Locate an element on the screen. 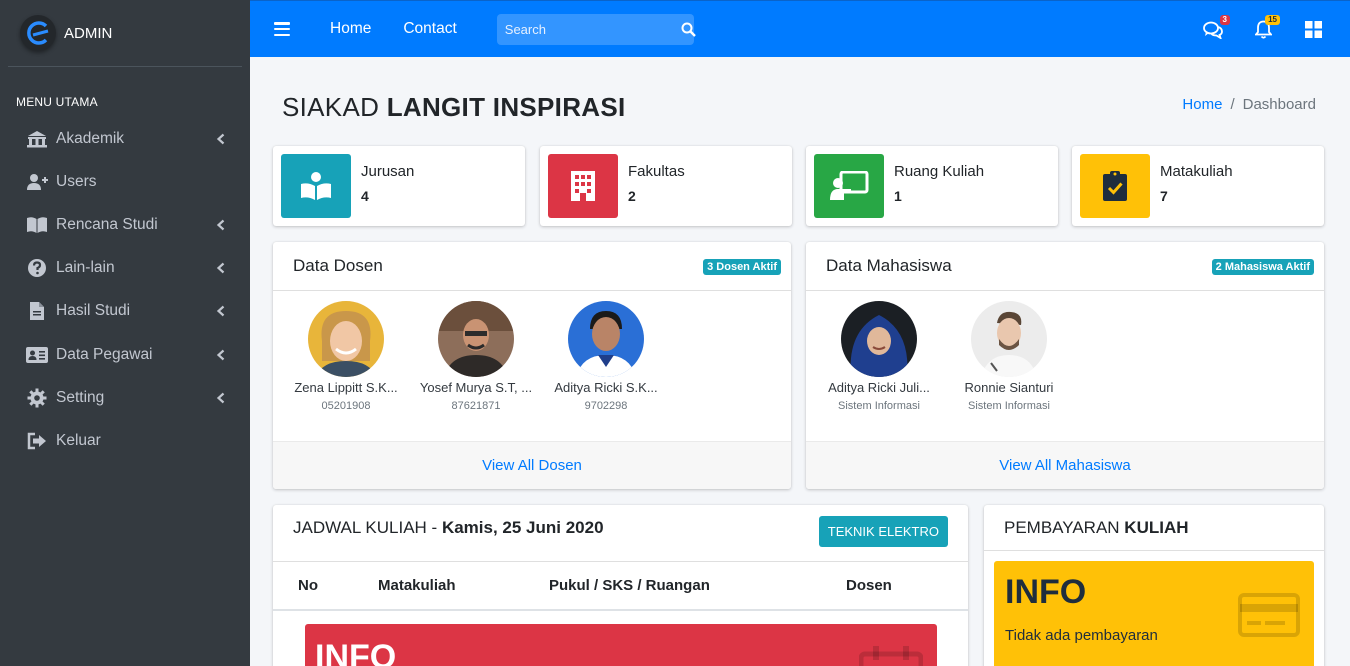  sidebar-item-users: Users is located at coordinates (125, 181).